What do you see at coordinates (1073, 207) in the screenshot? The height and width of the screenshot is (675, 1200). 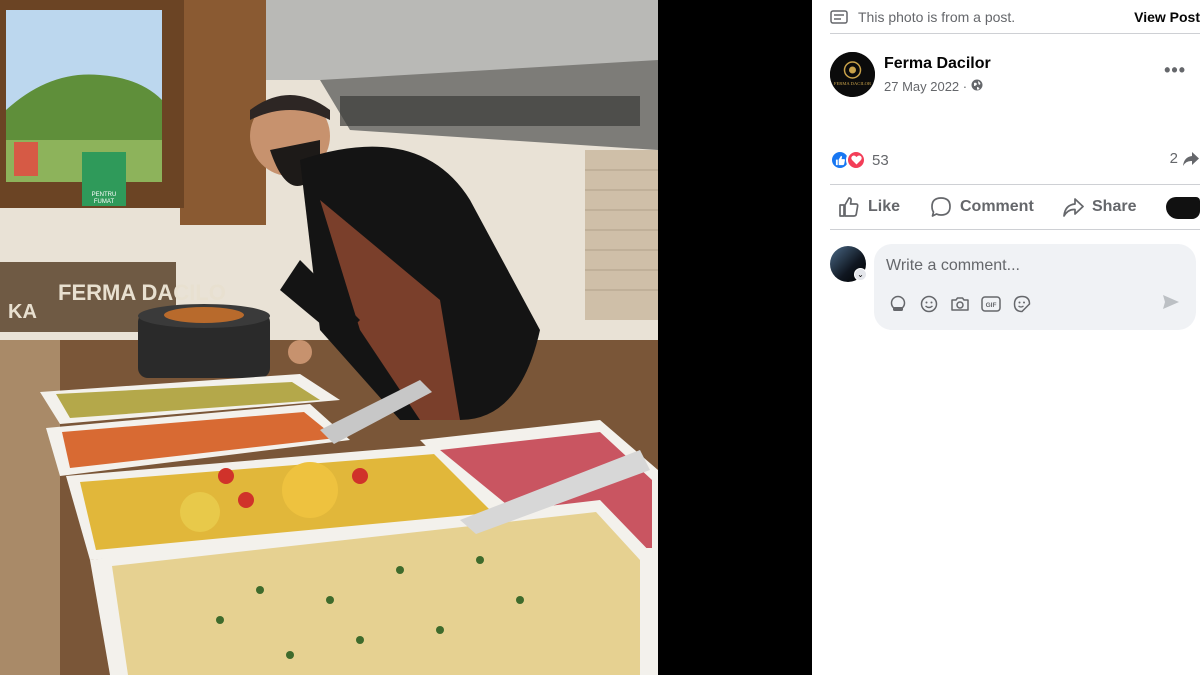 I see `share-icon` at bounding box center [1073, 207].